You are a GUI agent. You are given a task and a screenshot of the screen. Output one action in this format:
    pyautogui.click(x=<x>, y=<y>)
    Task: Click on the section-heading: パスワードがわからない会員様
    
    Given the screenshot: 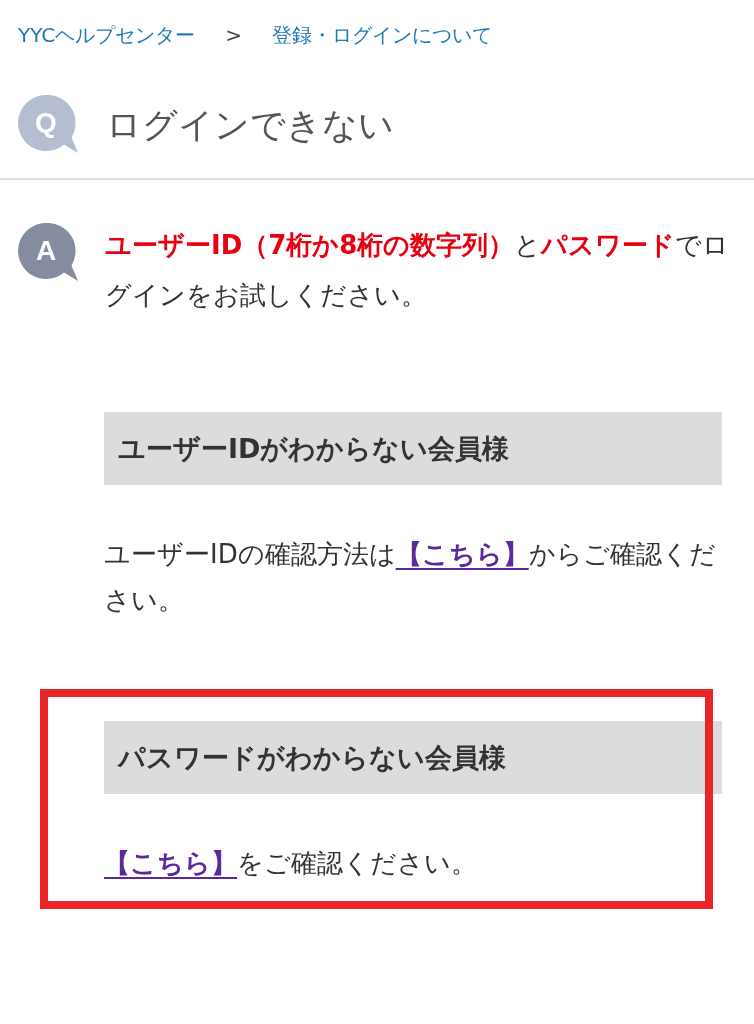 What is the action you would take?
    pyautogui.click(x=413, y=757)
    